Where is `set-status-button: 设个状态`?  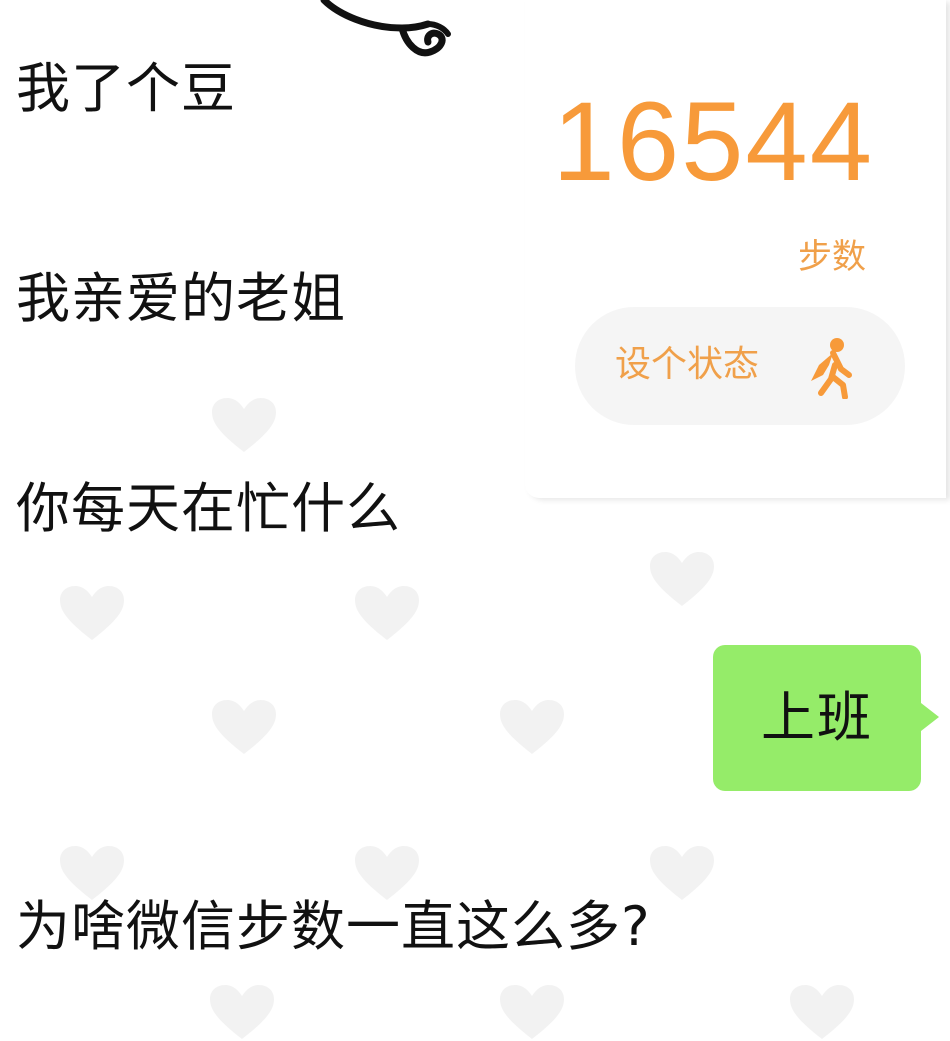
set-status-button: 设个状态 is located at coordinates (740, 366).